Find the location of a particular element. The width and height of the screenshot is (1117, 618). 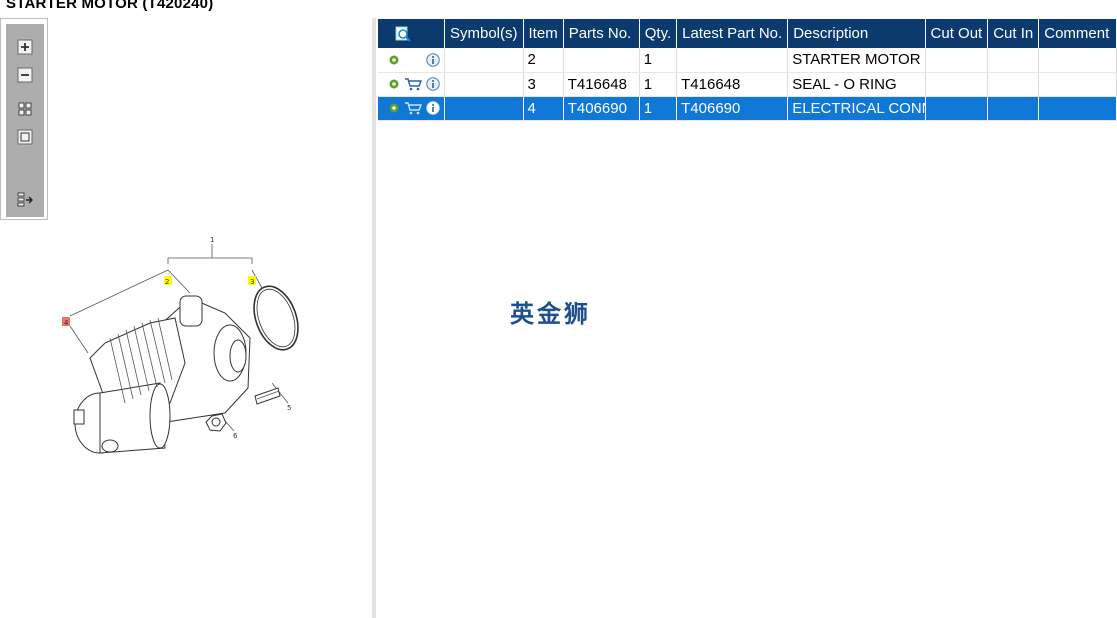

row-description: ELECTRICAL CONN is located at coordinates (856, 108).